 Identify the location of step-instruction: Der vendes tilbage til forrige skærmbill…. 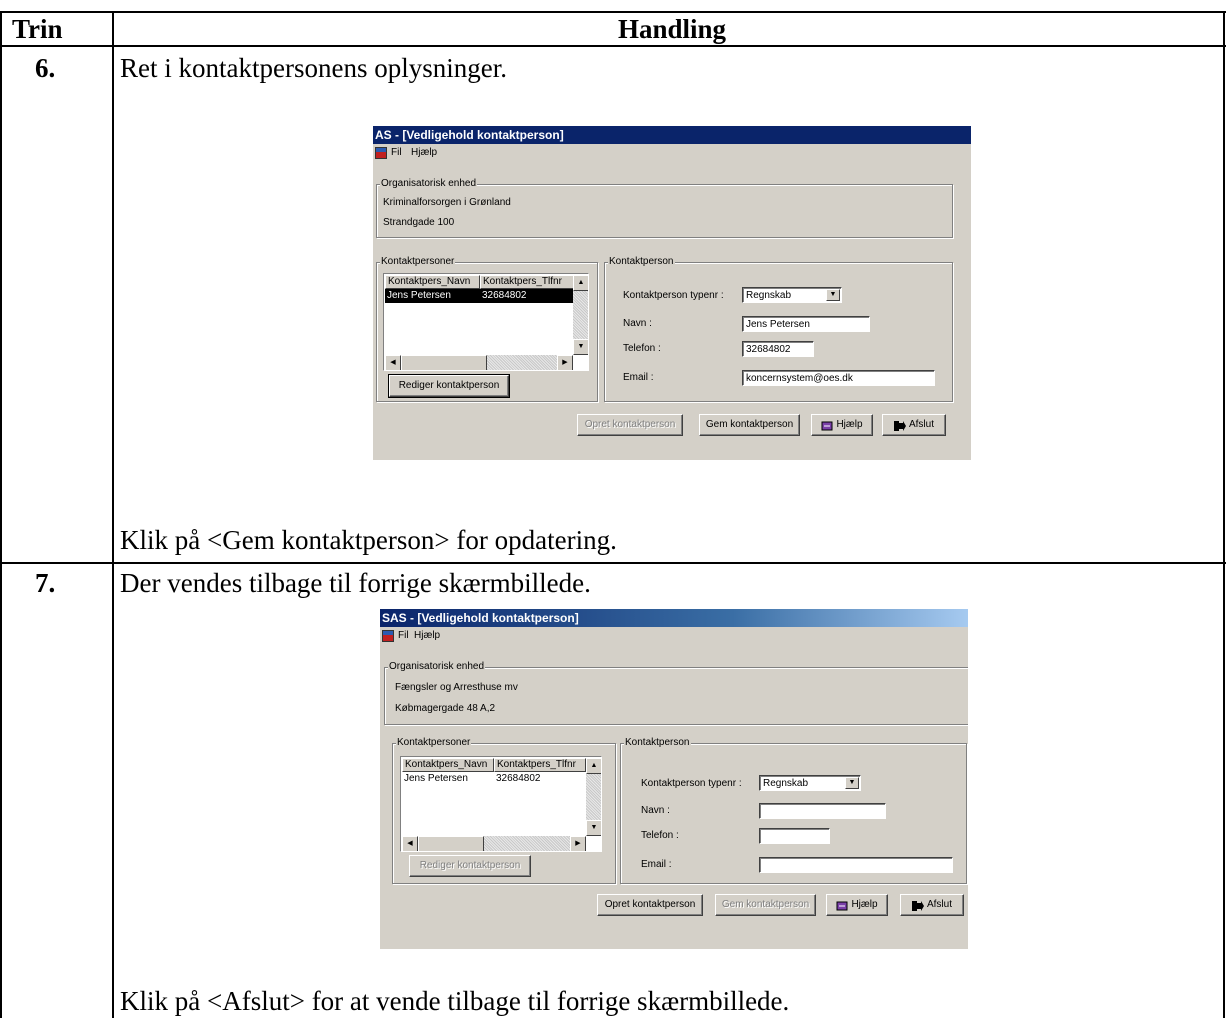
(355, 583).